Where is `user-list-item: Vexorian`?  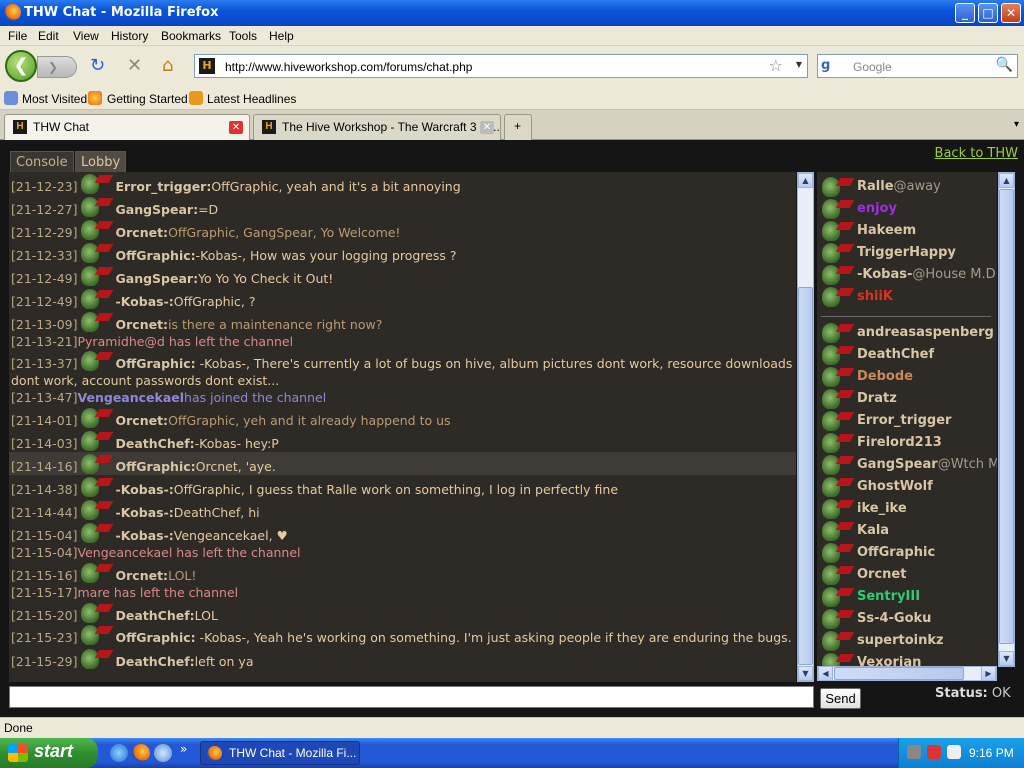 user-list-item: Vexorian is located at coordinates (907, 659).